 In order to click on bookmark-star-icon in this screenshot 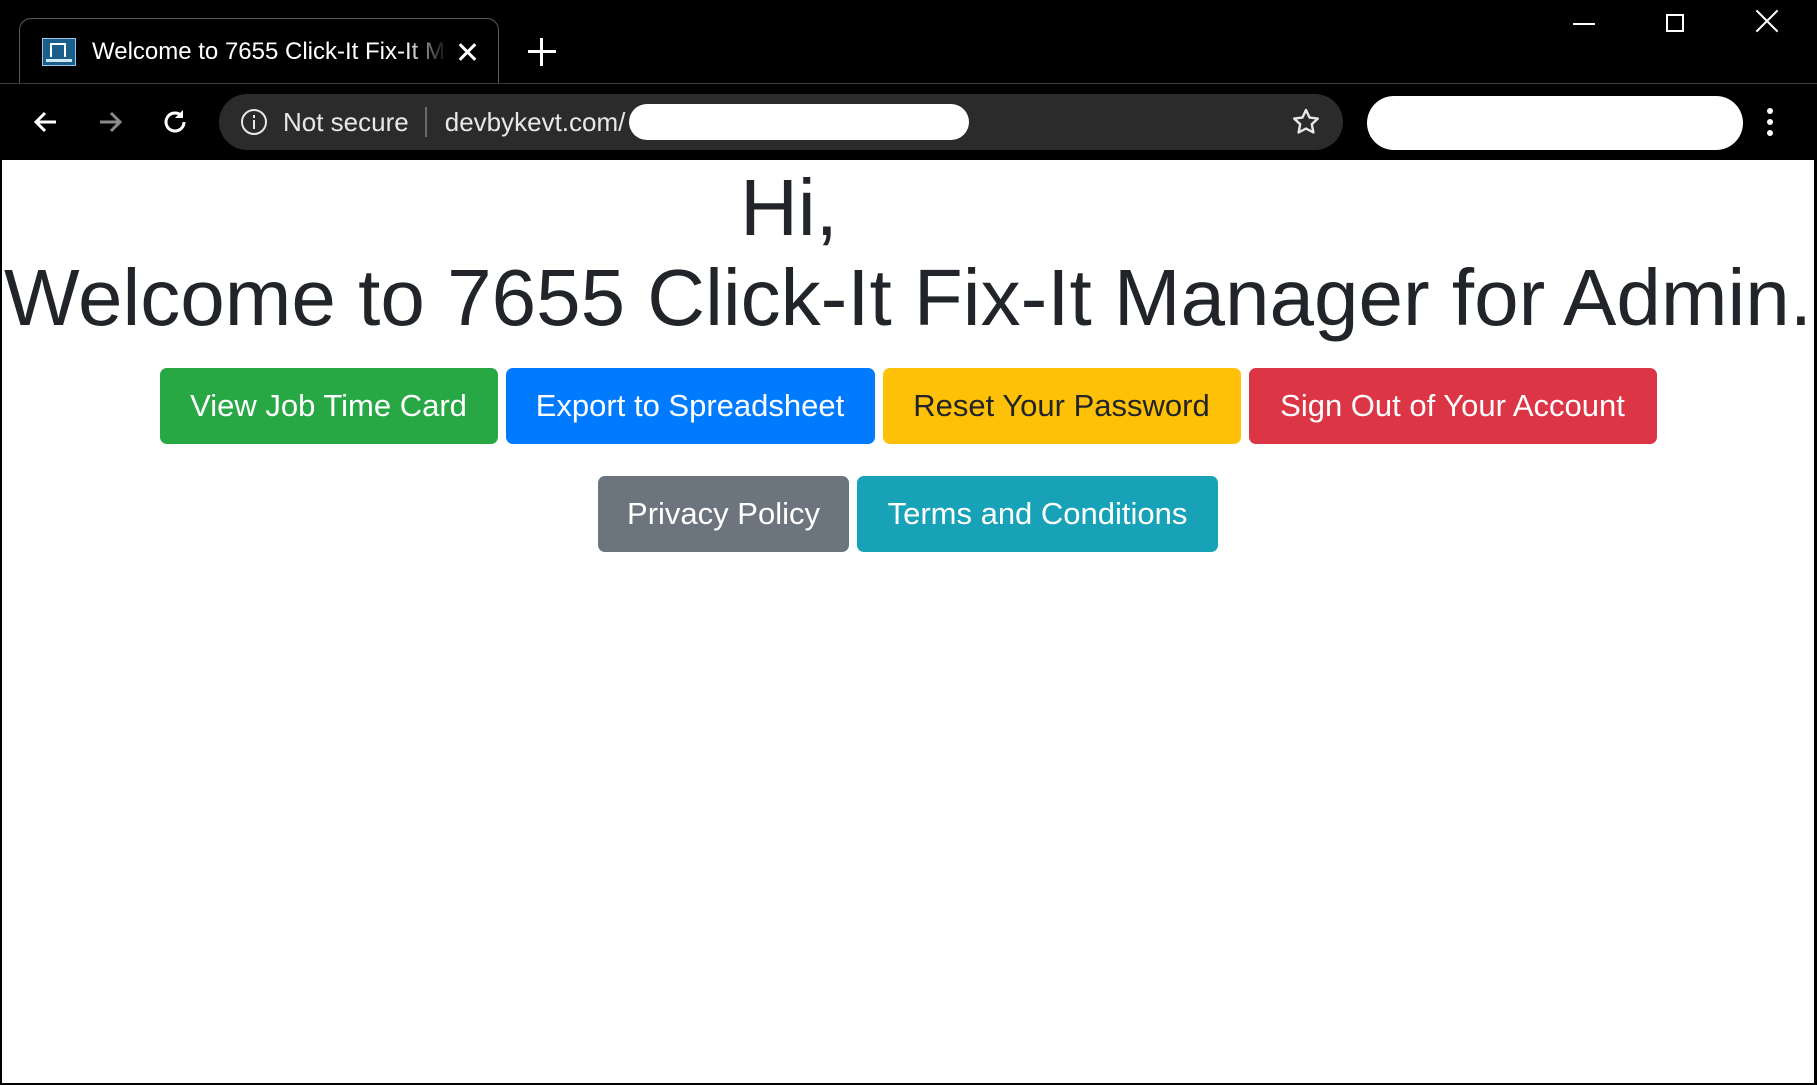, I will do `click(1306, 122)`.